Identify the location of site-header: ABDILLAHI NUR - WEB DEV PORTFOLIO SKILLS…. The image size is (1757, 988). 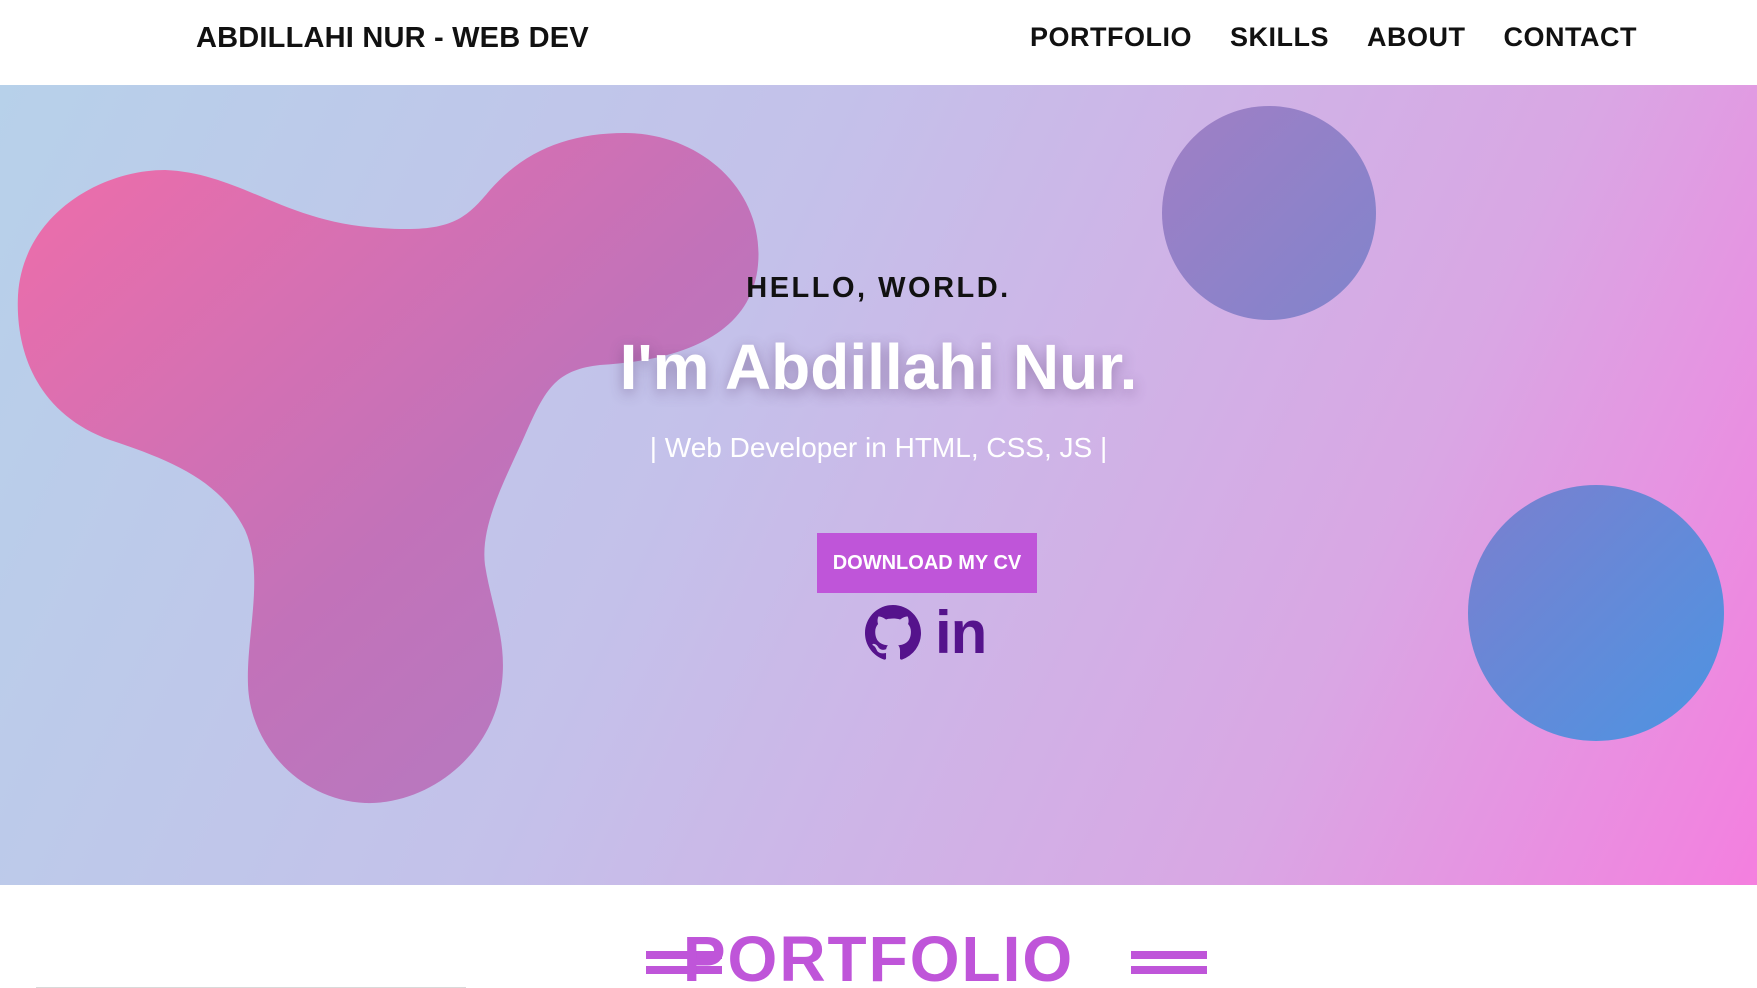
(878, 42).